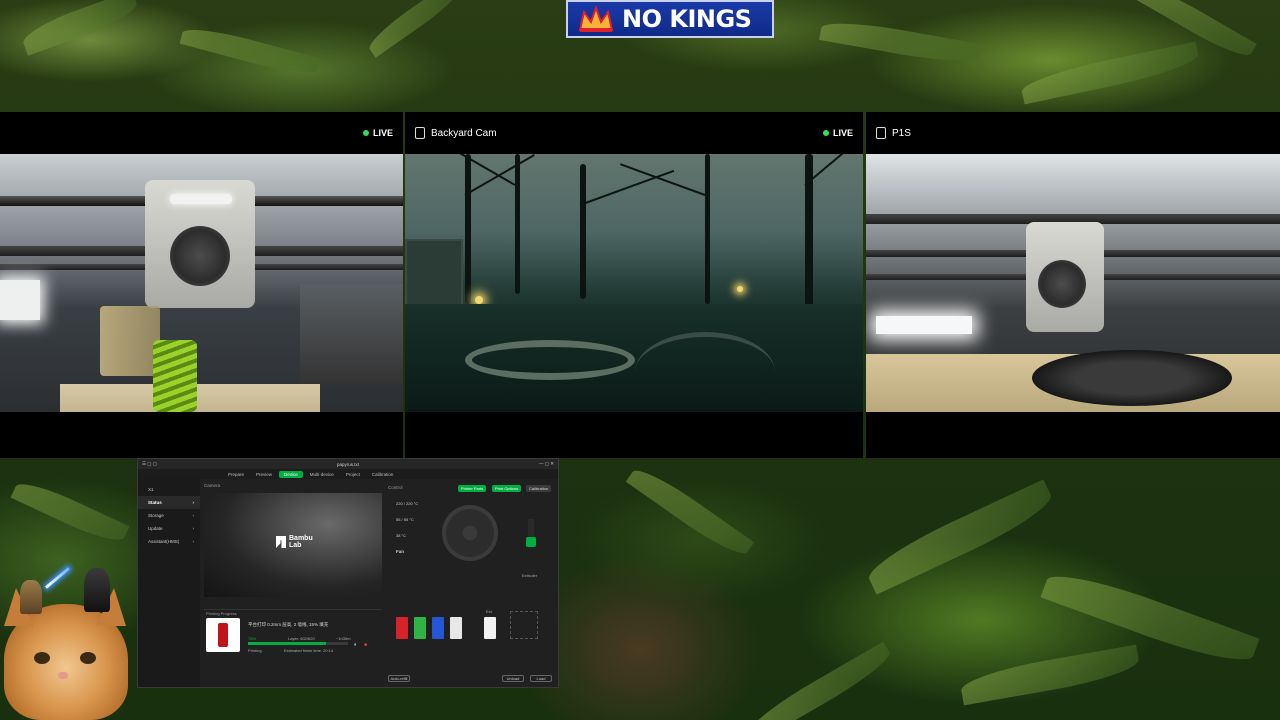  Describe the element at coordinates (288, 624) in the screenshot. I see `job-name: 平台打印 0.2mm 层高, 2 墙线, 15% 填充` at that location.